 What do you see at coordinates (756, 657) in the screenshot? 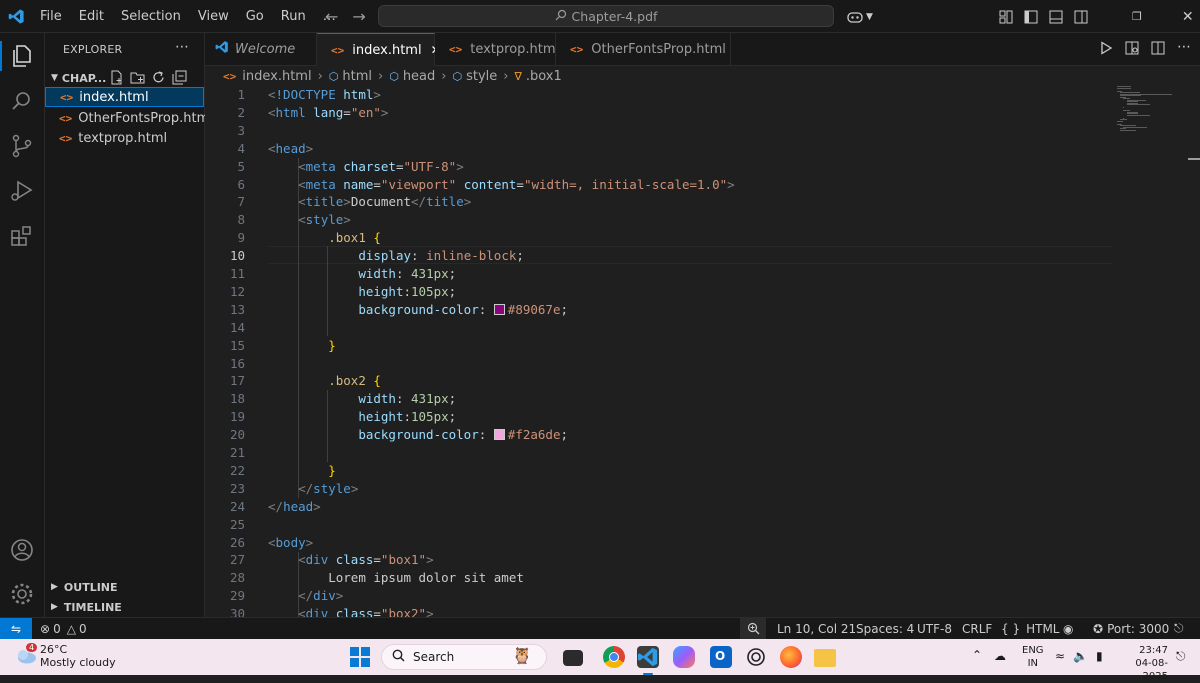
I see `chatgpt-icon` at bounding box center [756, 657].